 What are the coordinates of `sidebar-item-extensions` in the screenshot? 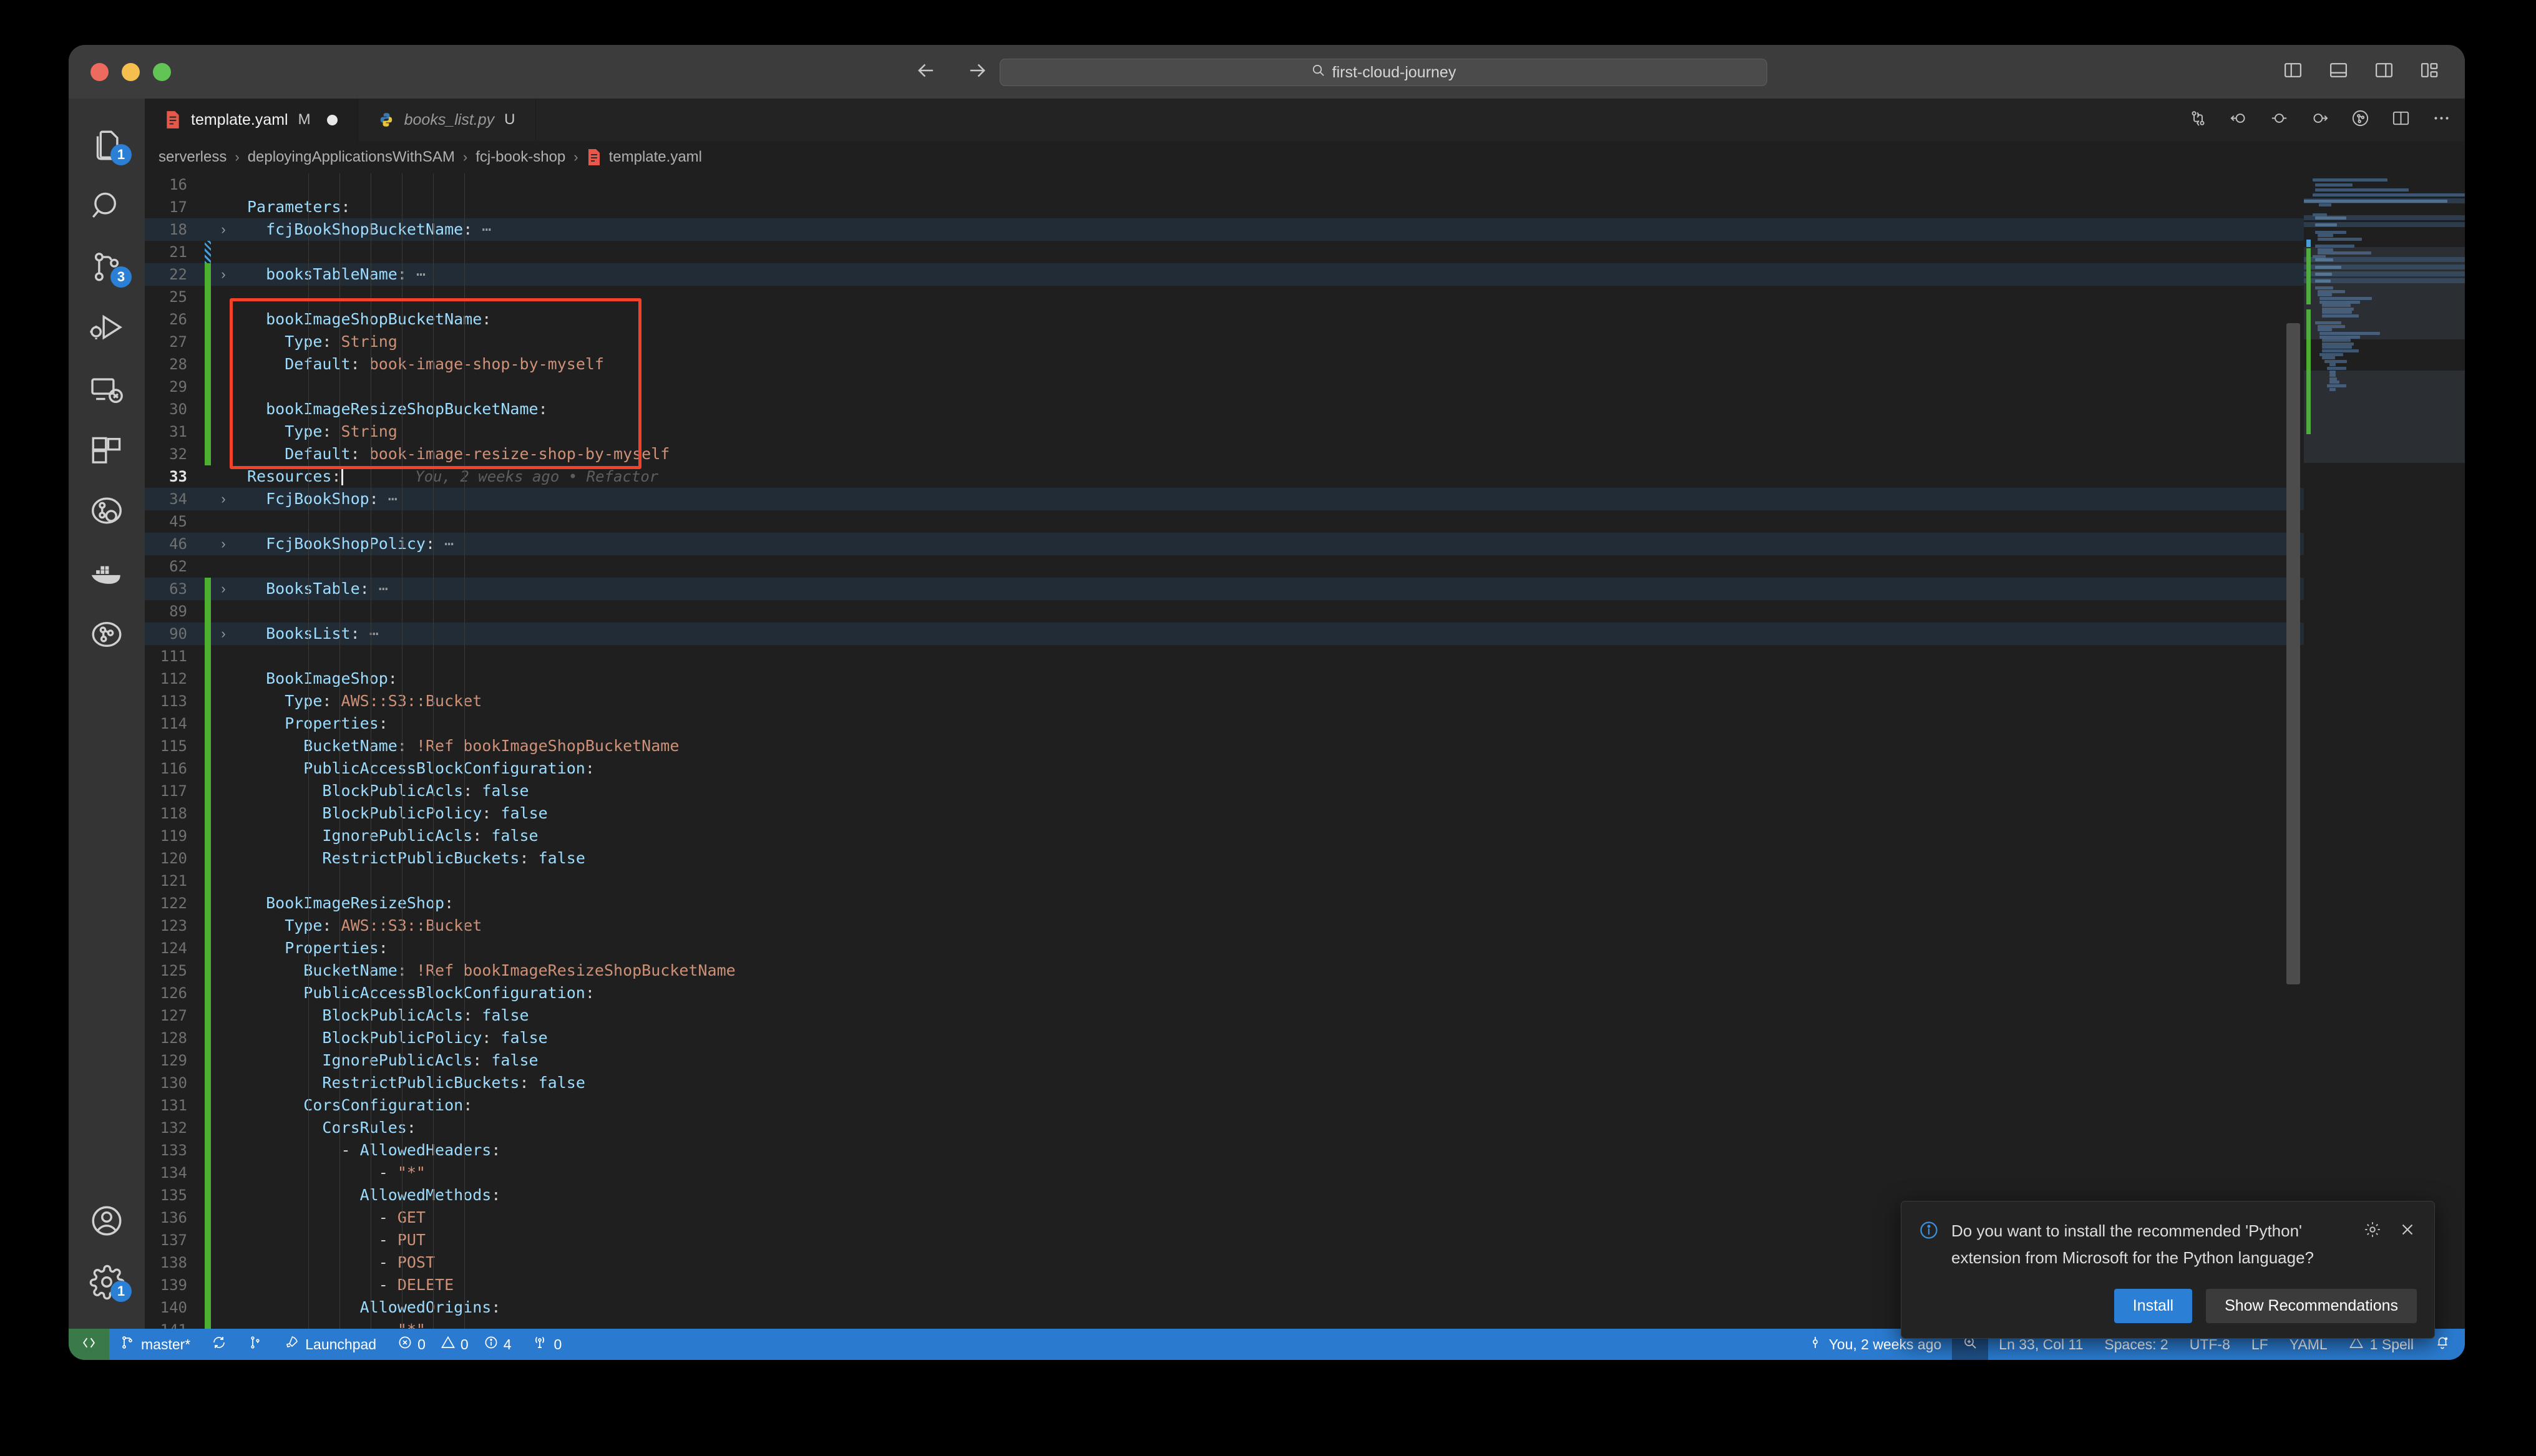 It's located at (107, 452).